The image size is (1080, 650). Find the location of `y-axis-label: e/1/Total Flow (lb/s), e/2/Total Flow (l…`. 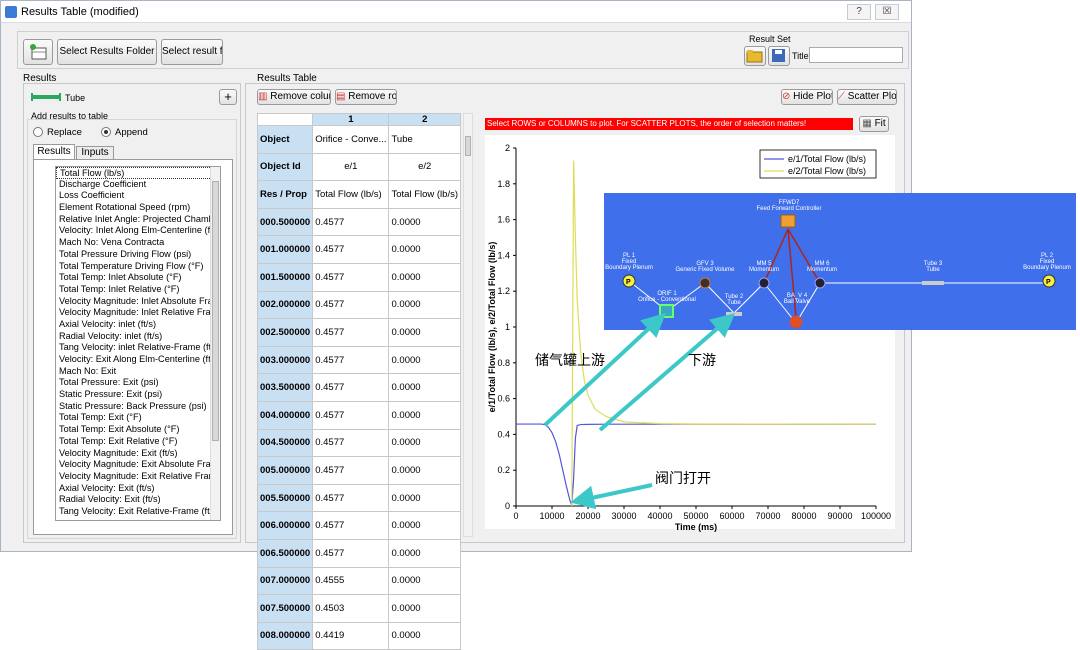

y-axis-label: e/1/Total Flow (lb/s), e/2/Total Flow (l… is located at coordinates (492, 327).